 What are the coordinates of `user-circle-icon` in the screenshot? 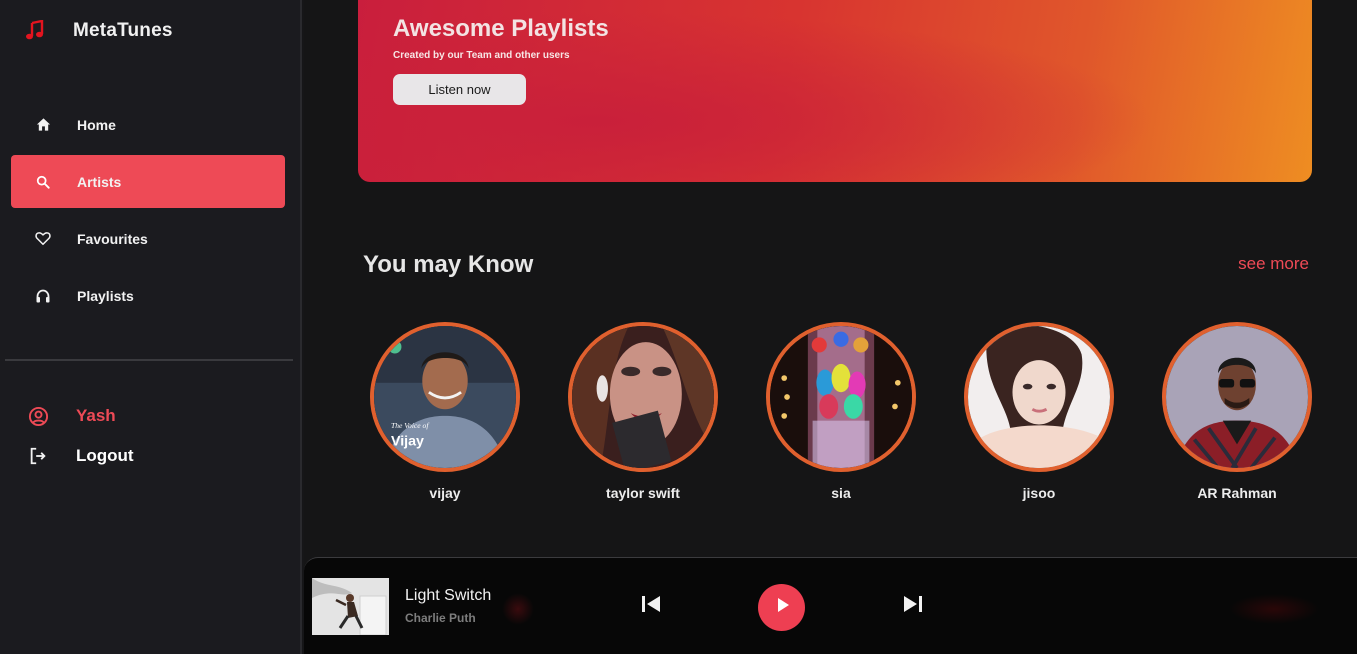 It's located at (38, 416).